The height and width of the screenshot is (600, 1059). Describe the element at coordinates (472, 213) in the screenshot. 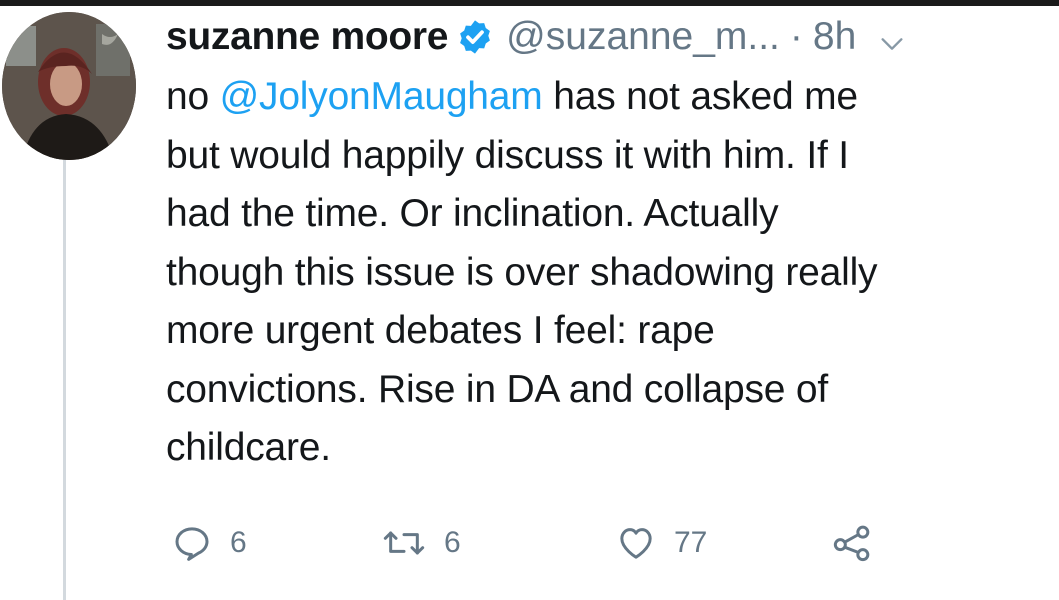

I see `tweet-line-3: had the time. Or inclination. Actually` at that location.